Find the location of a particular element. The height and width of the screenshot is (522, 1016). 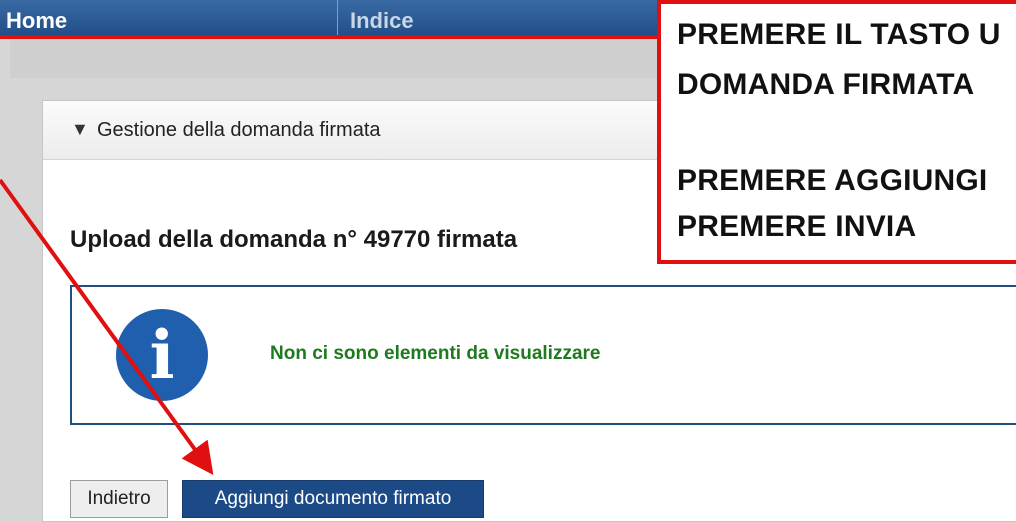

nav-separator is located at coordinates (337, 19).